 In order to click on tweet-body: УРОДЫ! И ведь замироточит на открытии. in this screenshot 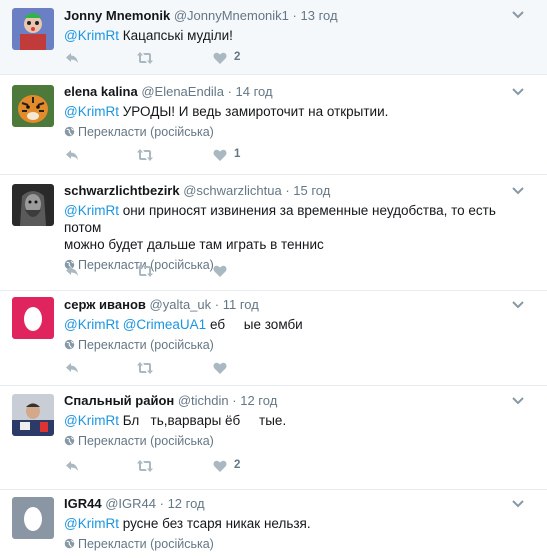, I will do `click(255, 111)`.